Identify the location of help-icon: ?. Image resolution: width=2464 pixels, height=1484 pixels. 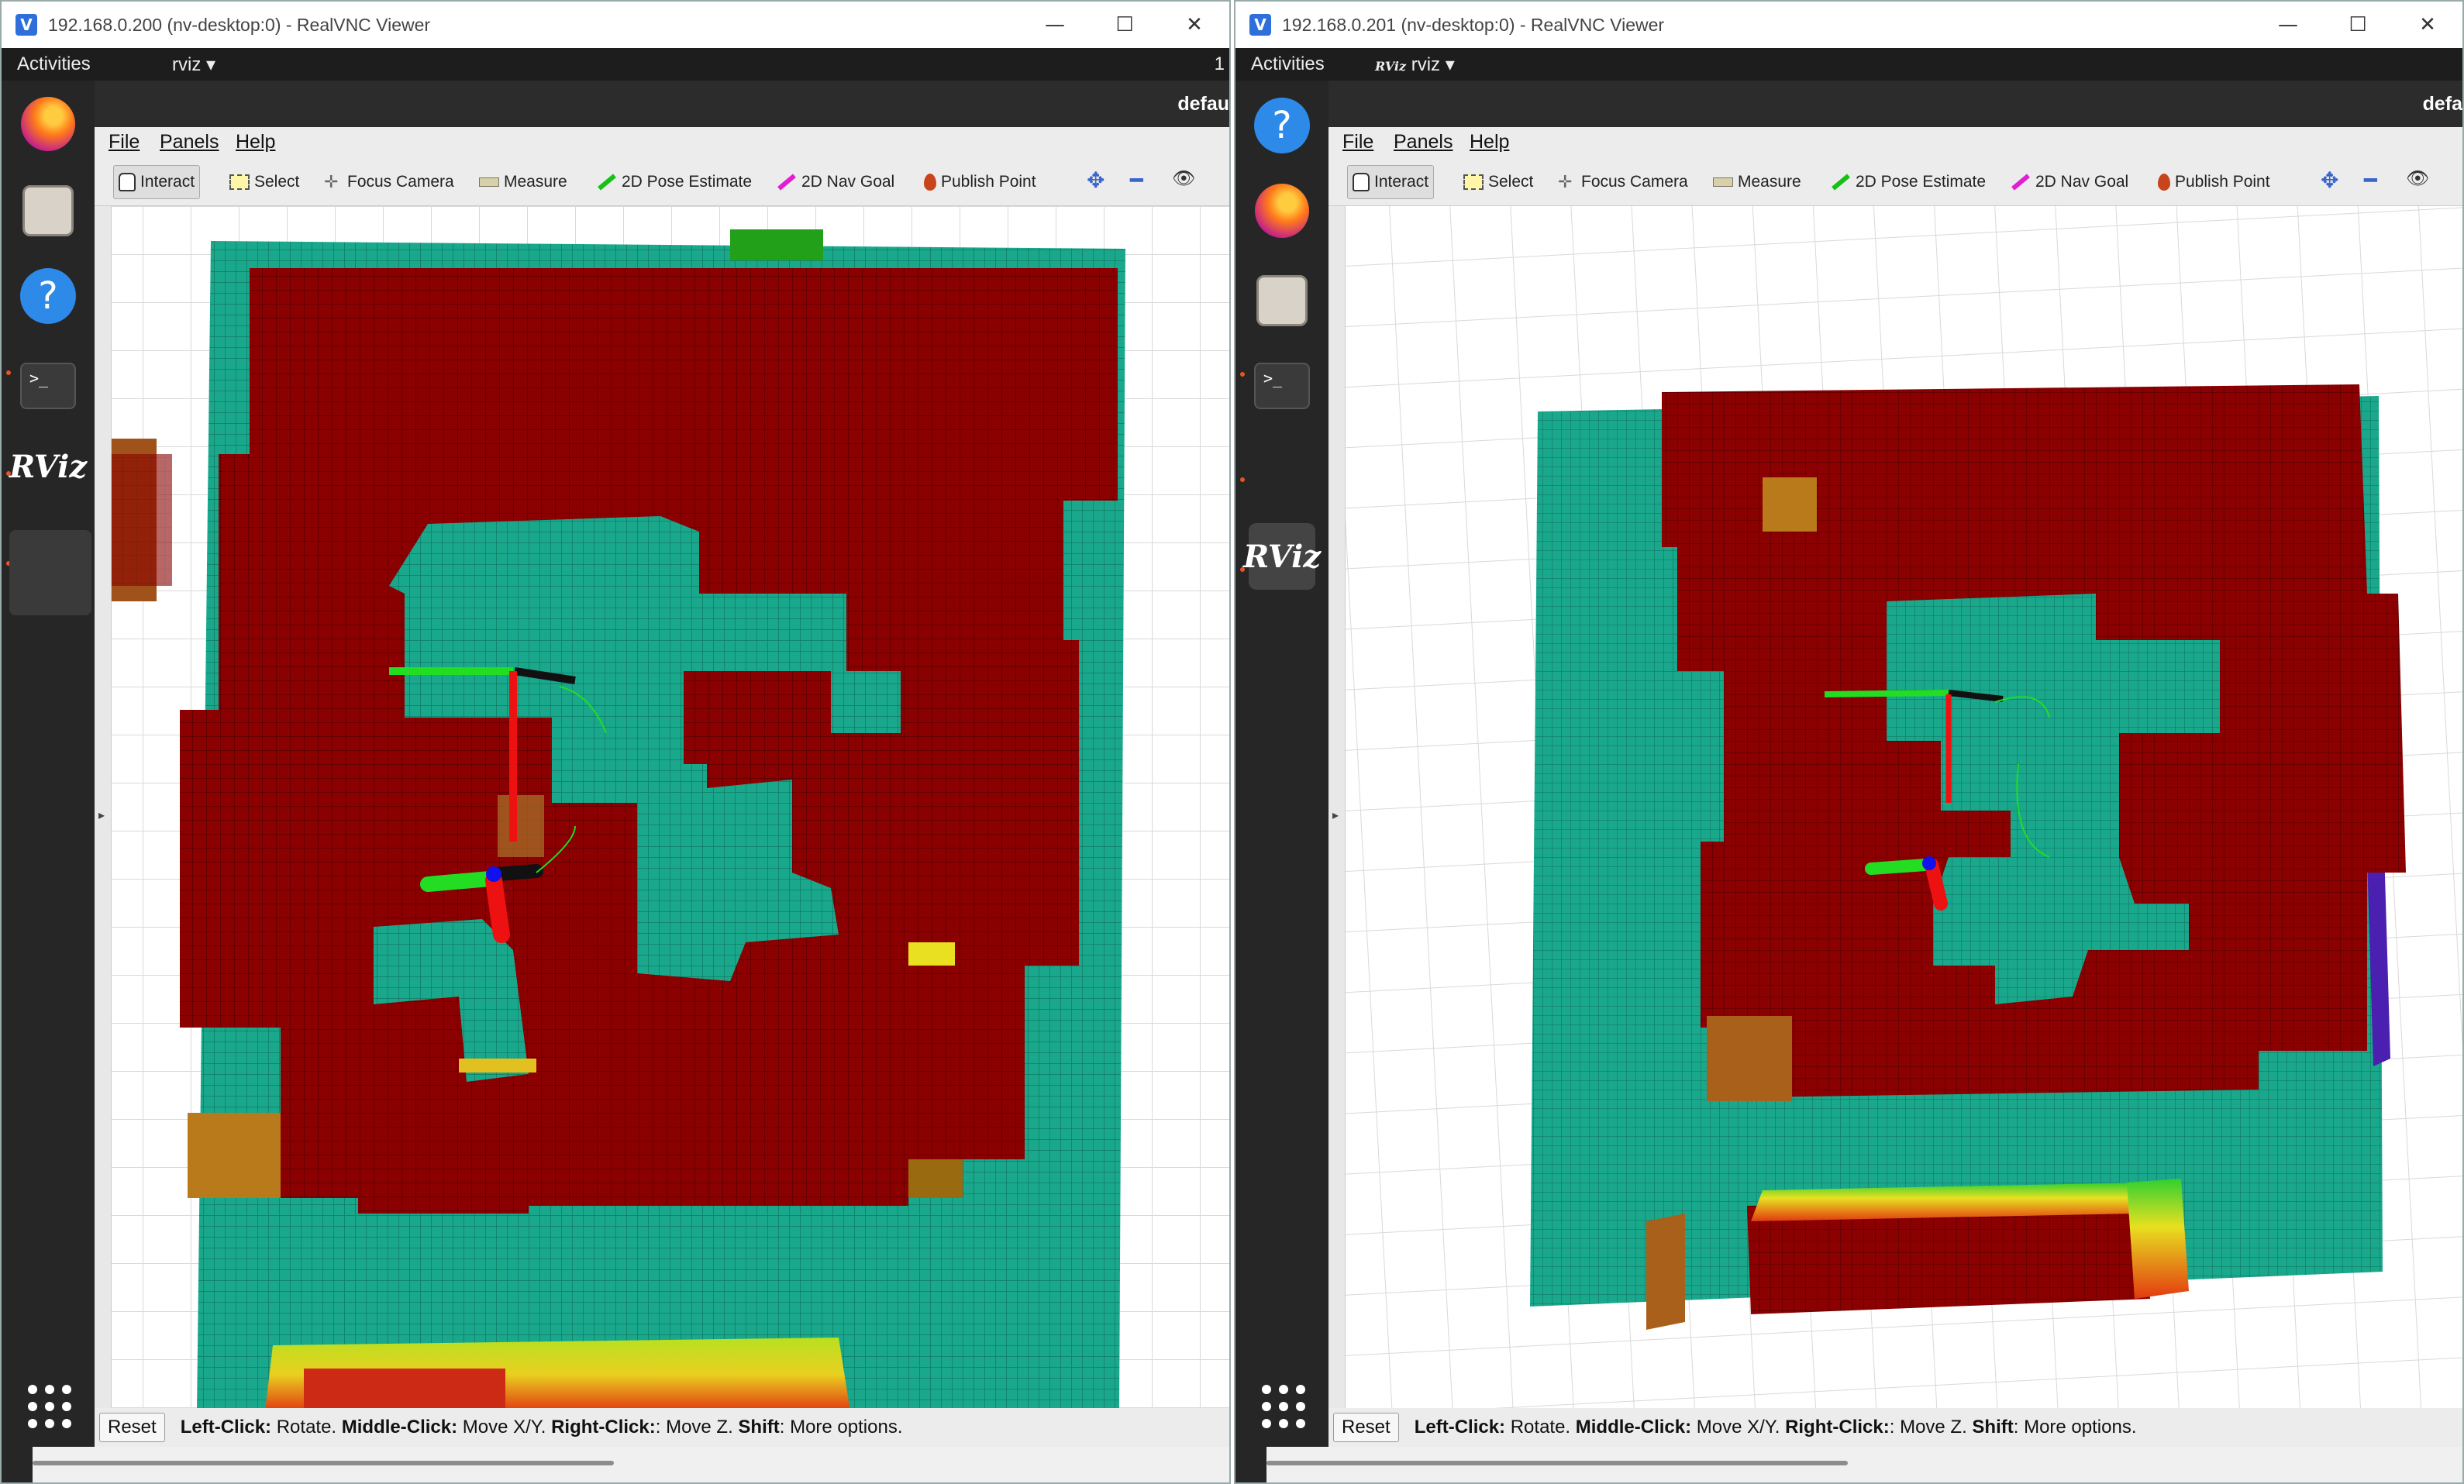
(1282, 125).